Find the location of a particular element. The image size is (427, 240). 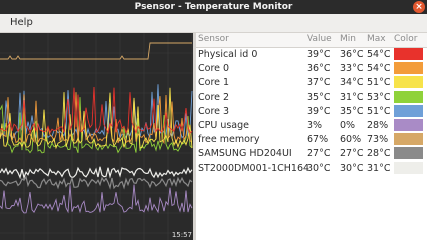

sensor-min: 36°C is located at coordinates (352, 54).